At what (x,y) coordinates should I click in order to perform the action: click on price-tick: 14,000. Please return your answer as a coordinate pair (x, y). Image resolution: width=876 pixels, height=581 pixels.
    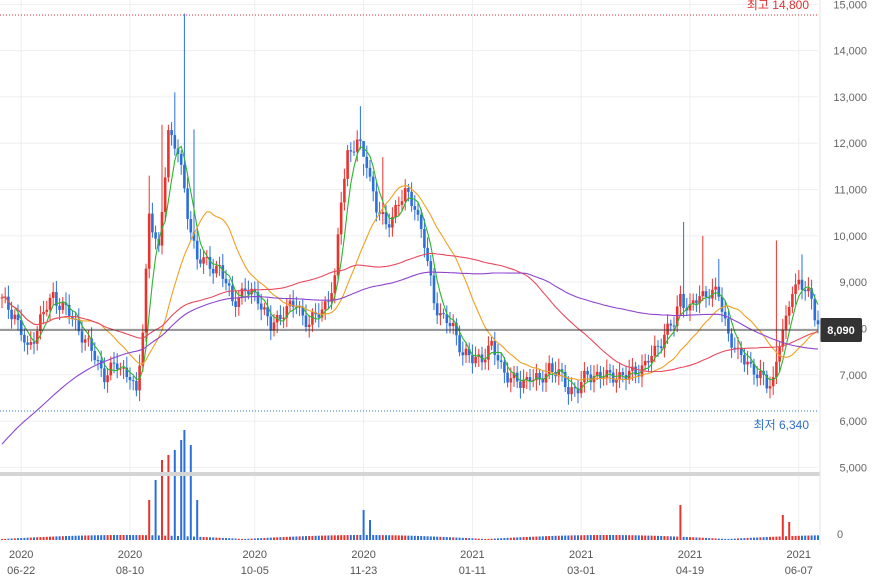
    Looking at the image, I should click on (850, 52).